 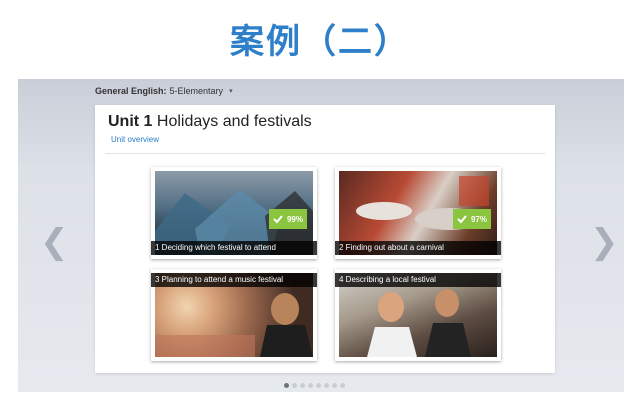 What do you see at coordinates (131, 91) in the screenshot?
I see `course-label: General English:` at bounding box center [131, 91].